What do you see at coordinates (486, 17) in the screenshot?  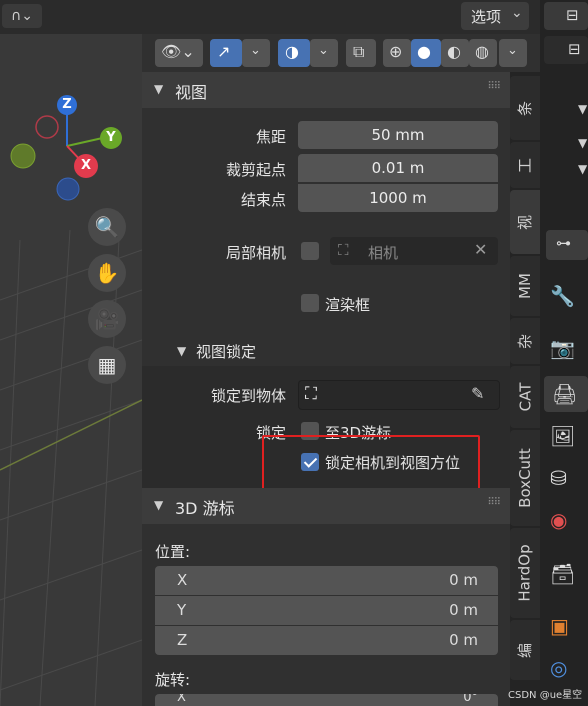 I see `options-label: 选项` at bounding box center [486, 17].